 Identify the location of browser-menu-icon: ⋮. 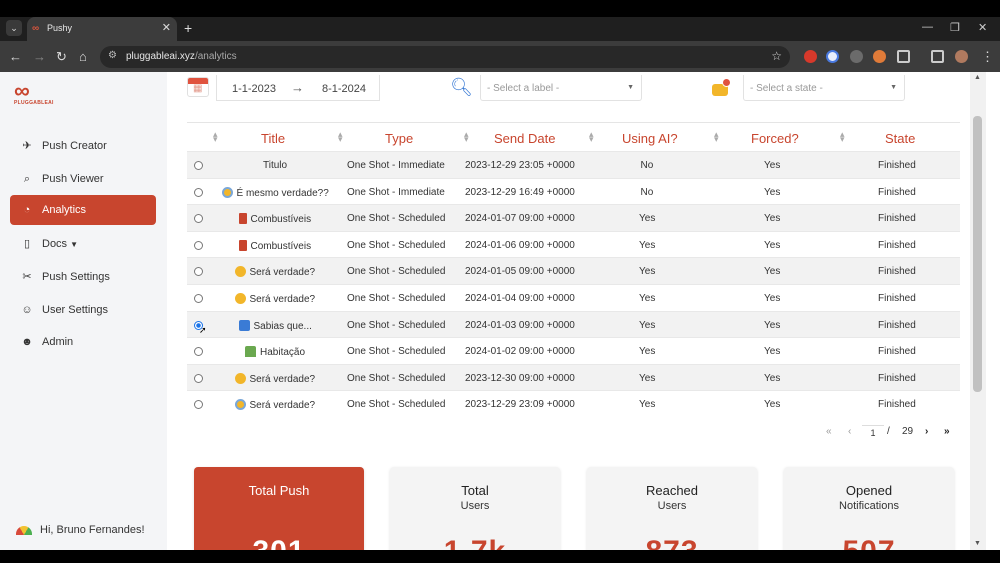
(987, 57).